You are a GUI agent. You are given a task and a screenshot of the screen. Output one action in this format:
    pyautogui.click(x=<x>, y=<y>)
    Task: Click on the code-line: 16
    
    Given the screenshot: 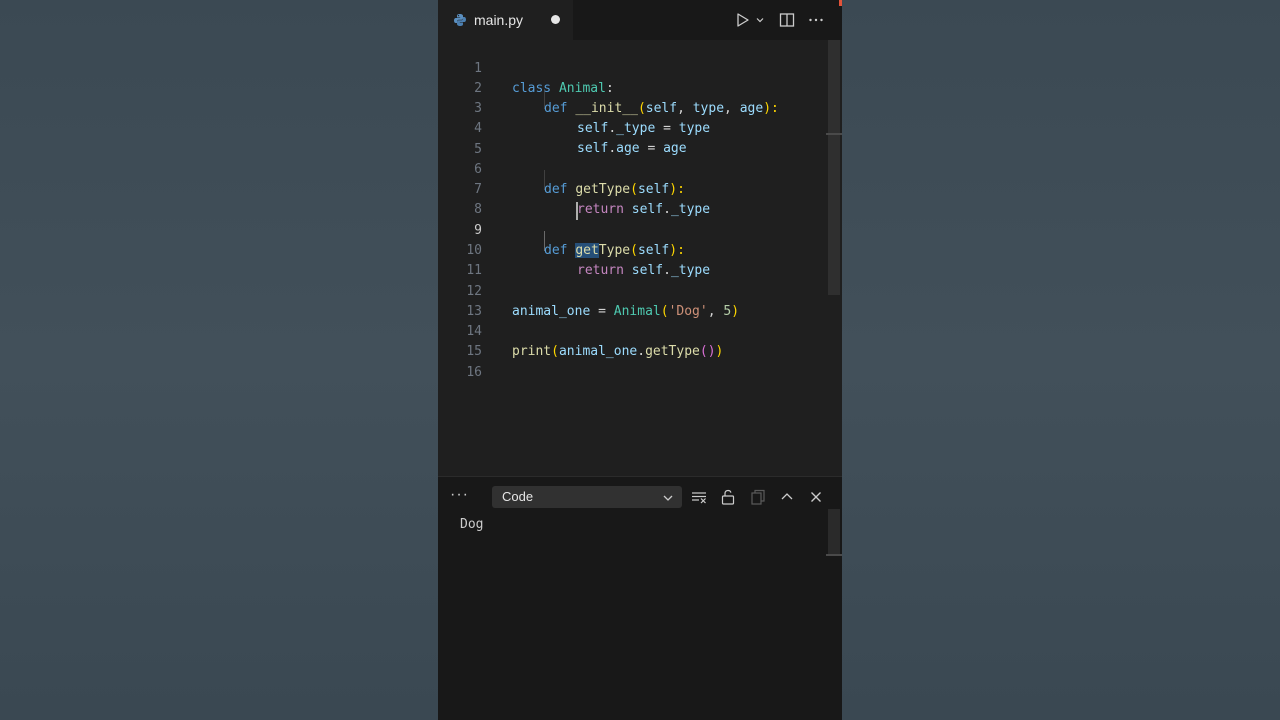 What is the action you would take?
    pyautogui.click(x=632, y=361)
    